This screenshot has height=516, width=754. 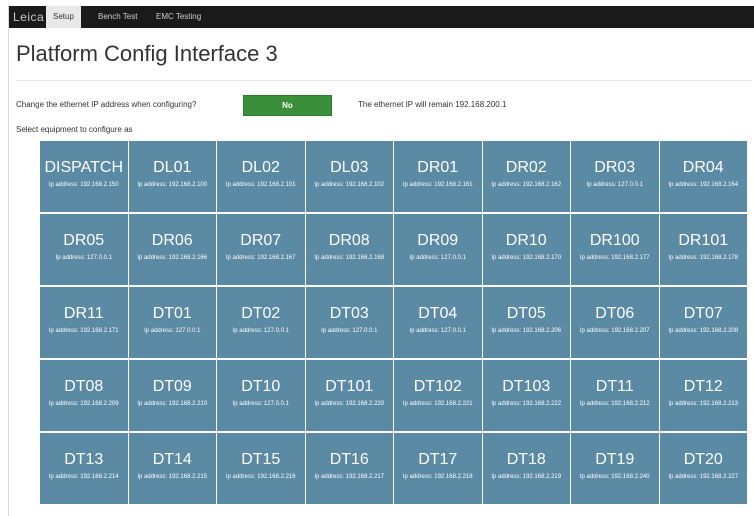 I want to click on tab-emc-testing: EMC Testing, so click(x=178, y=17).